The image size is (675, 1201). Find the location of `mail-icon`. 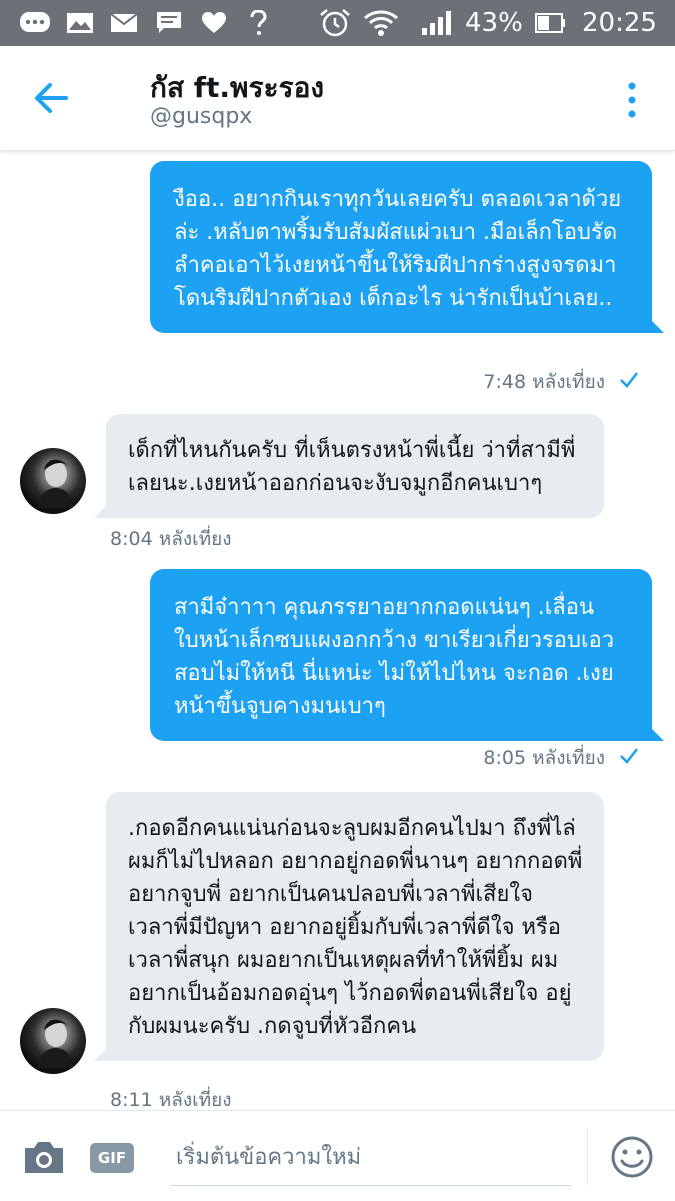

mail-icon is located at coordinates (124, 23).